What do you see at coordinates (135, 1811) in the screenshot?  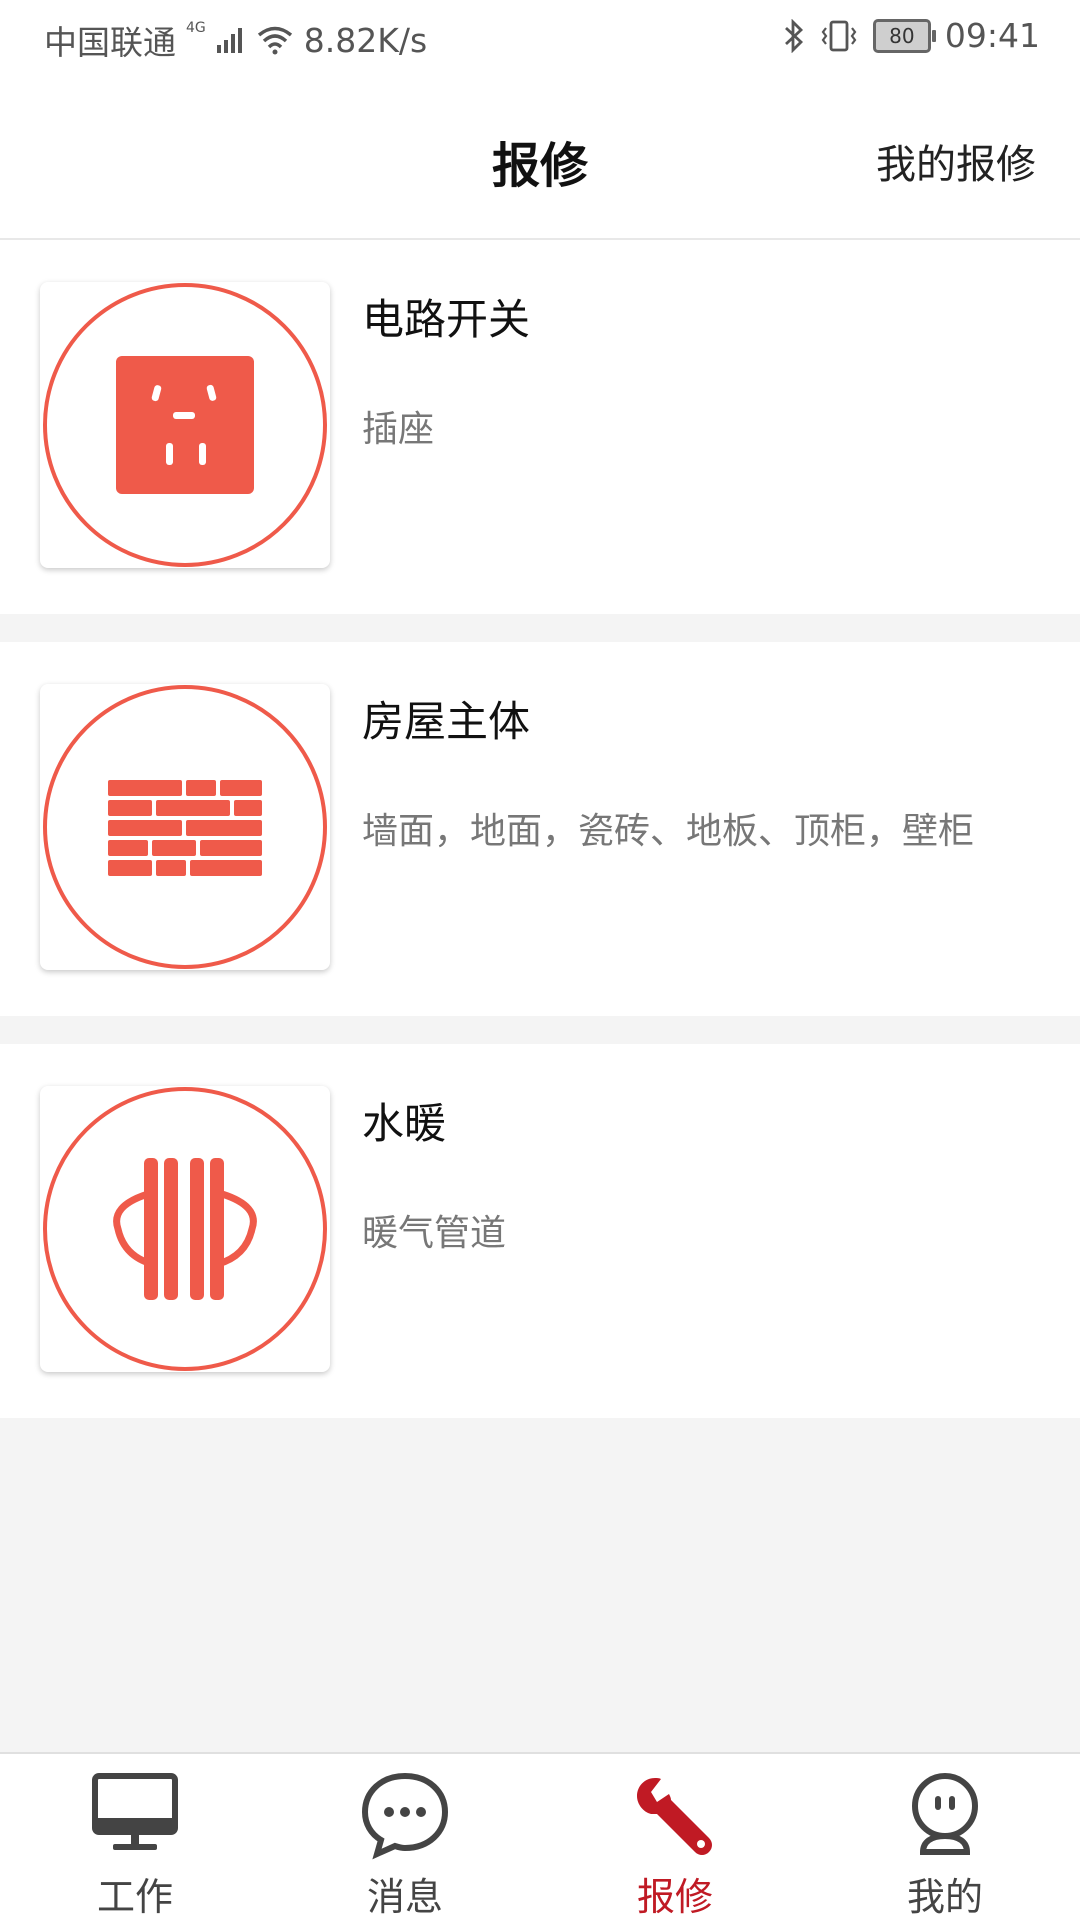 I see `monitor-icon` at bounding box center [135, 1811].